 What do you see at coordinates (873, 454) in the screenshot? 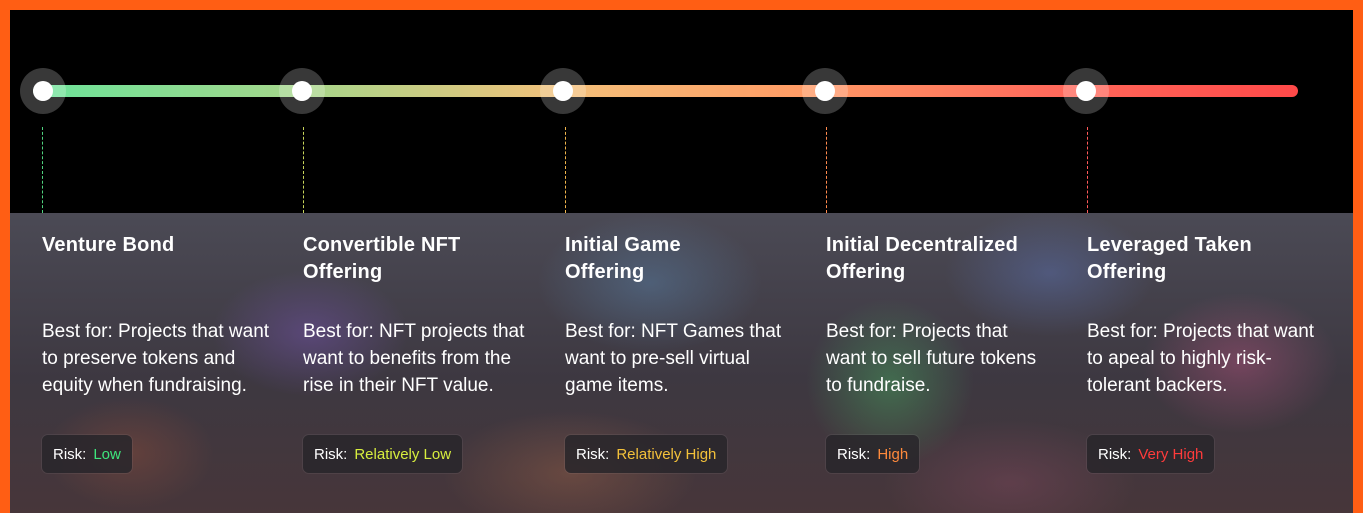
I see `risk-badge: Risk: High` at bounding box center [873, 454].